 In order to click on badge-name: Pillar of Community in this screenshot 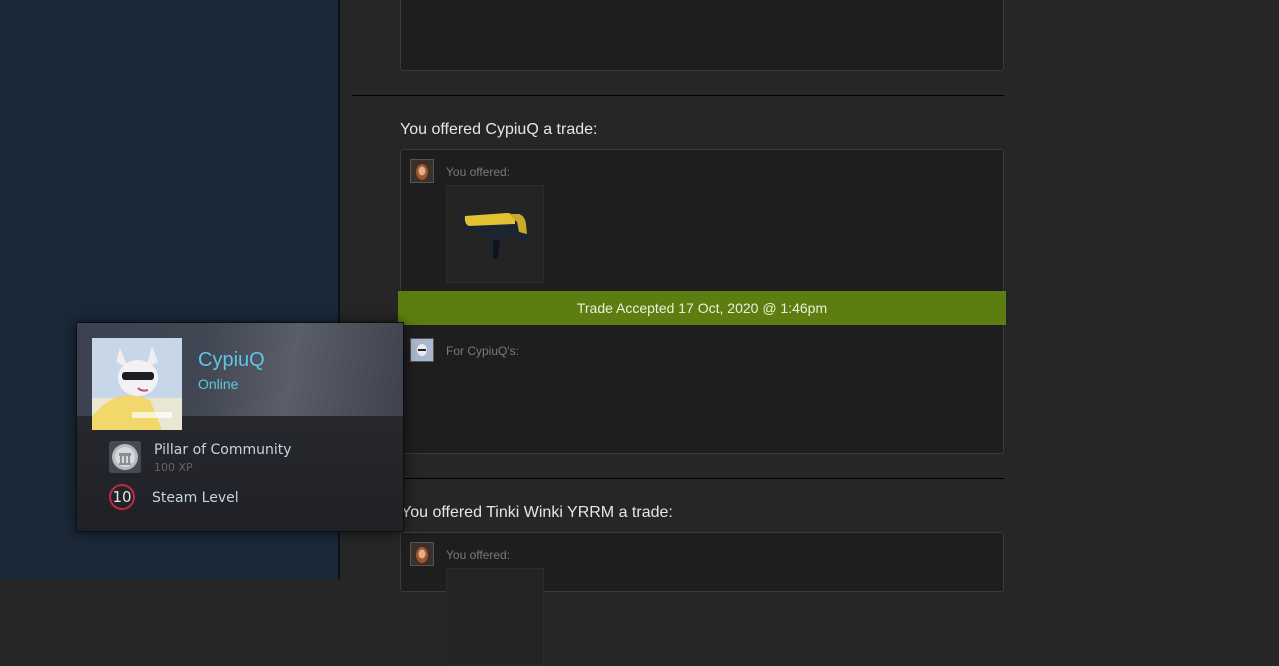, I will do `click(223, 450)`.